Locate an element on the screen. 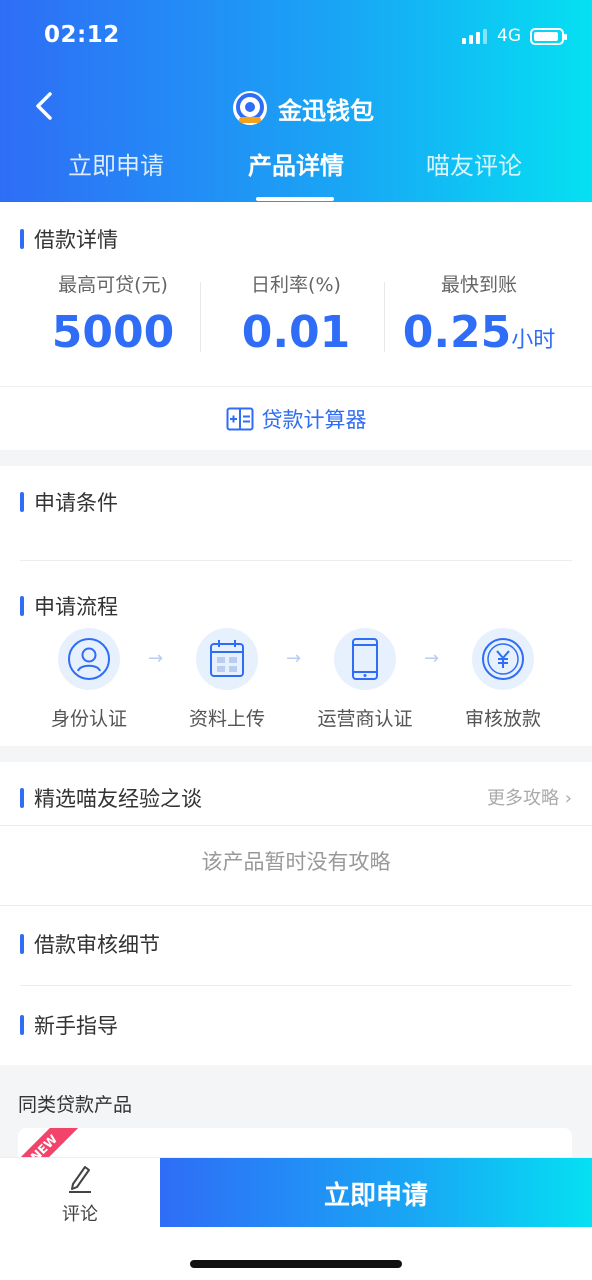 Image resolution: width=592 pixels, height=1280 pixels. process-title: 申请流程 is located at coordinates (69, 606).